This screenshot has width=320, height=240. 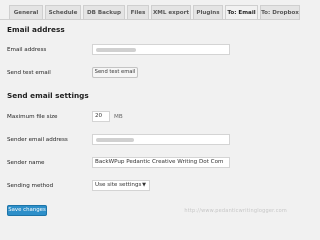 What do you see at coordinates (144, 185) in the screenshot?
I see `dropdown-arrow-icon: ▼` at bounding box center [144, 185].